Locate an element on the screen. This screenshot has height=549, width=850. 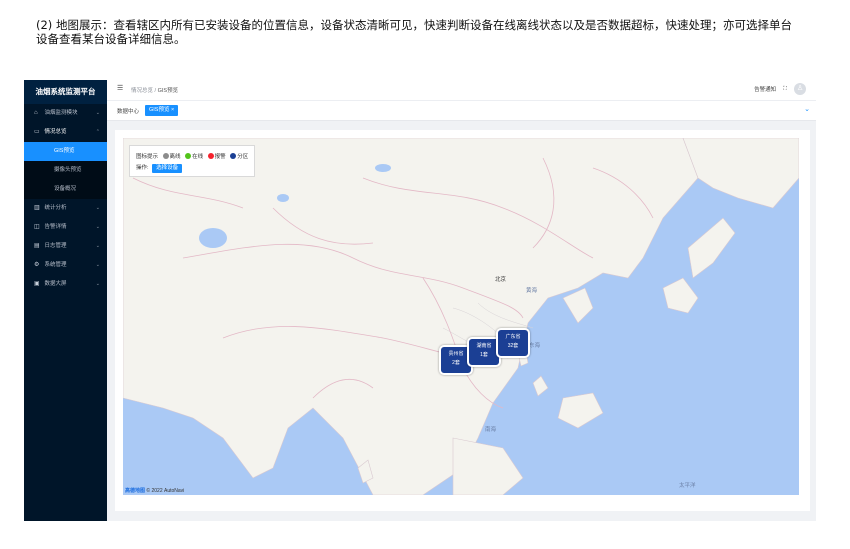
menu-item-overview: ▭ 情况总览 ⌃ is located at coordinates (65, 132).